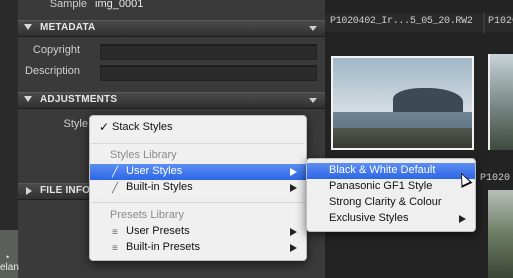 The width and height of the screenshot is (513, 278). Describe the element at coordinates (119, 5) in the screenshot. I see `sample-value: img_0001` at that location.